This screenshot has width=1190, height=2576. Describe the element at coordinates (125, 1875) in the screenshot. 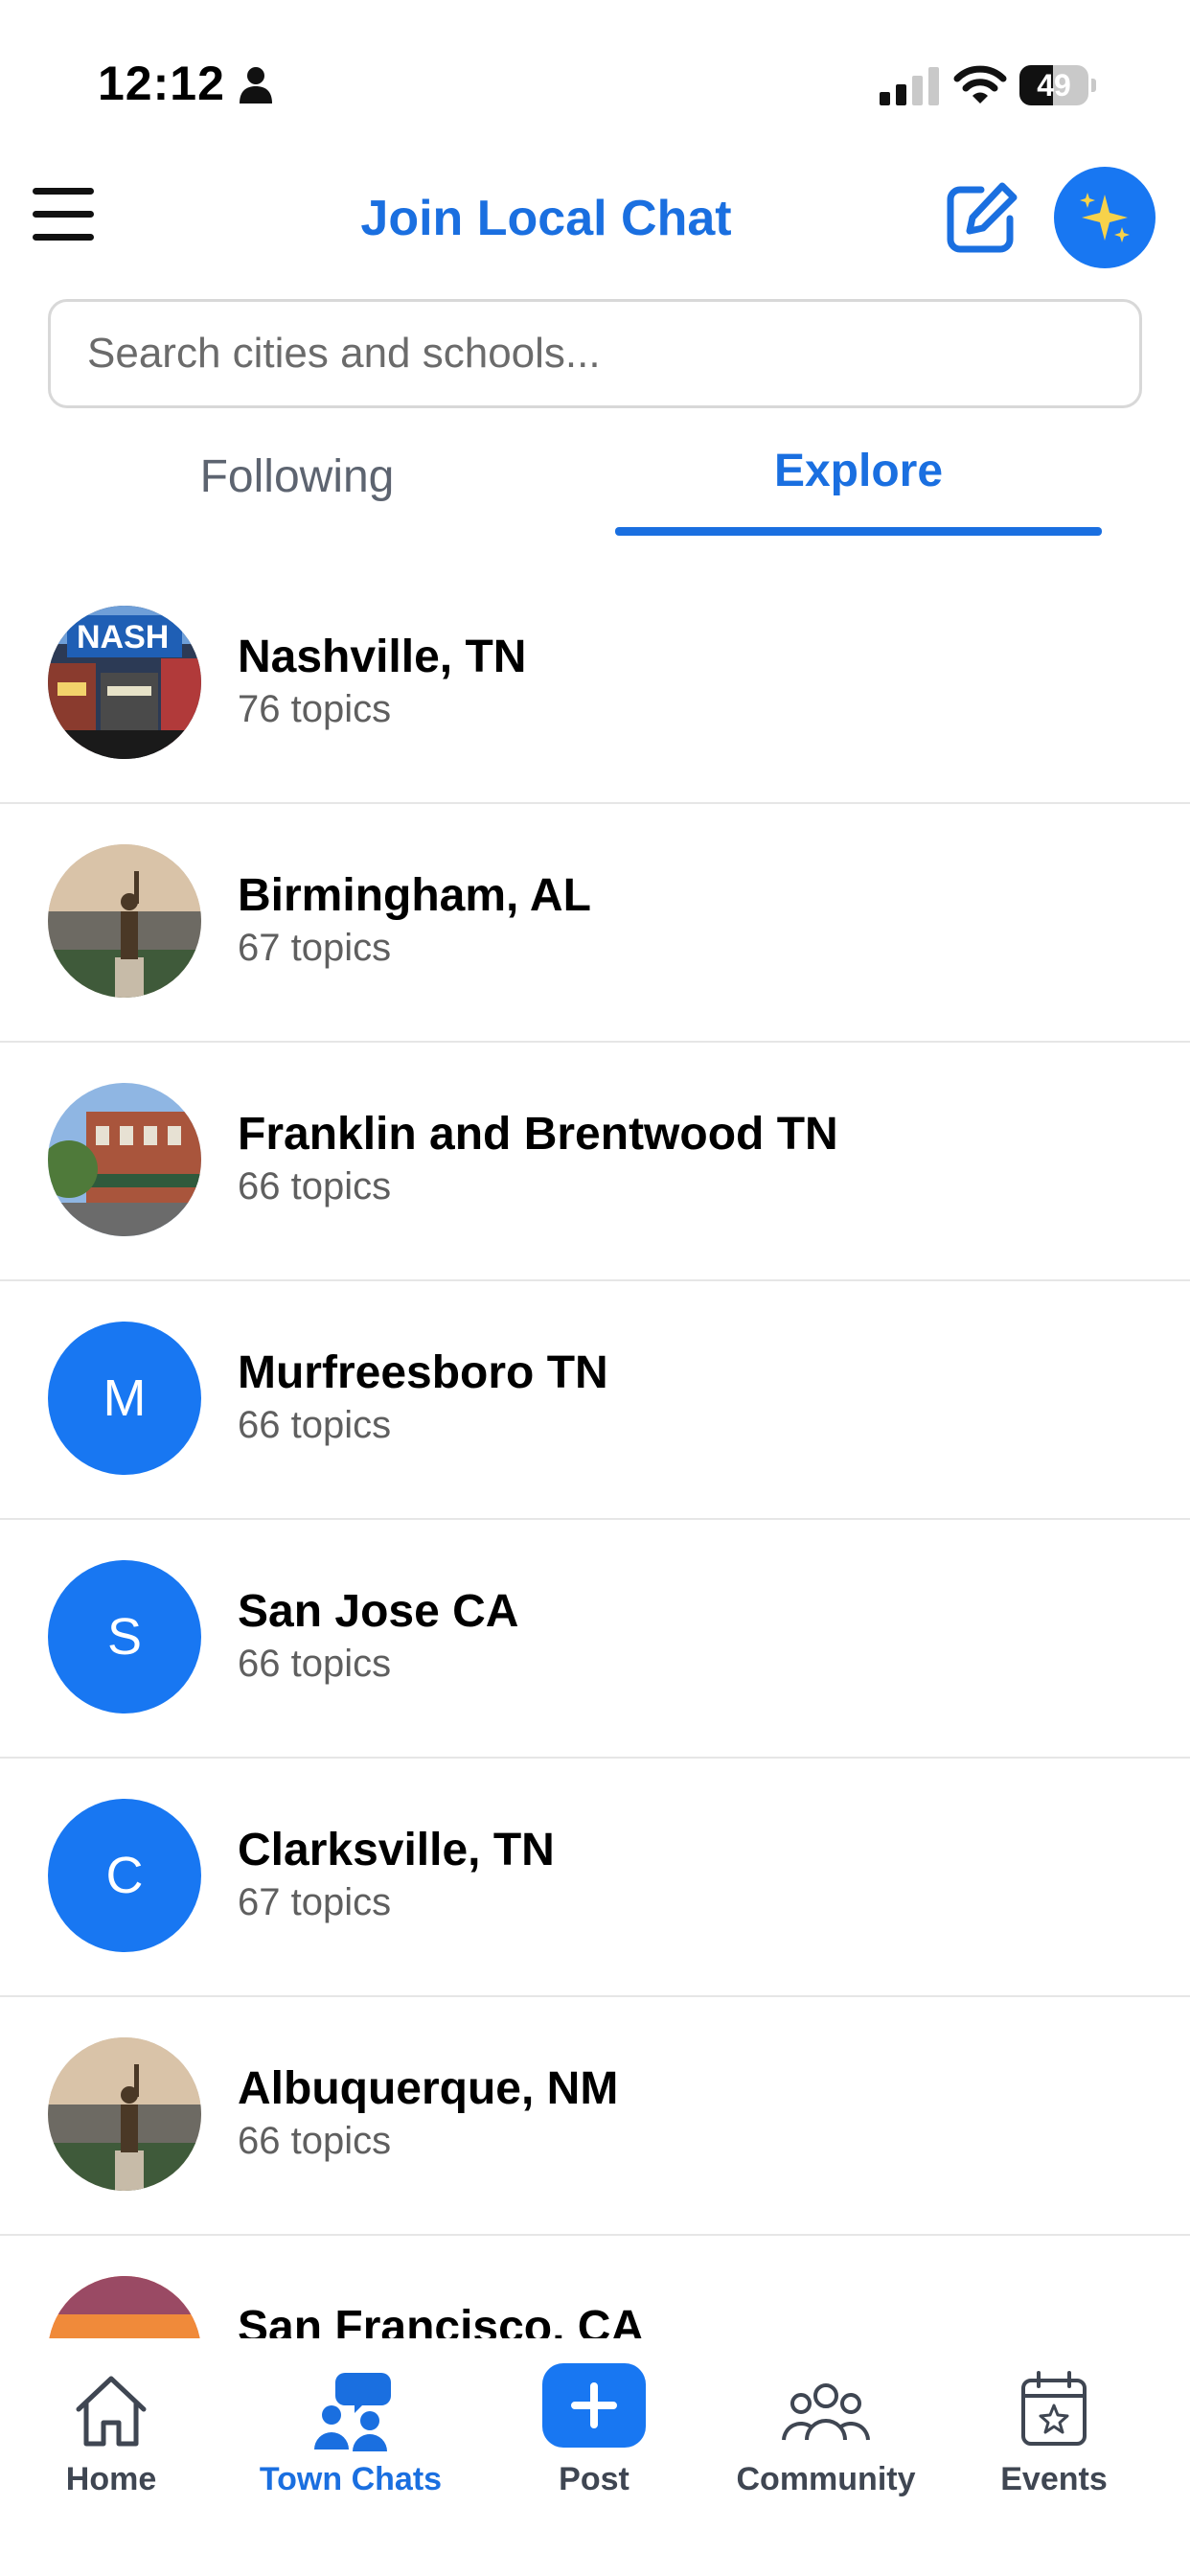

I see `town-avatar-letter: C` at that location.